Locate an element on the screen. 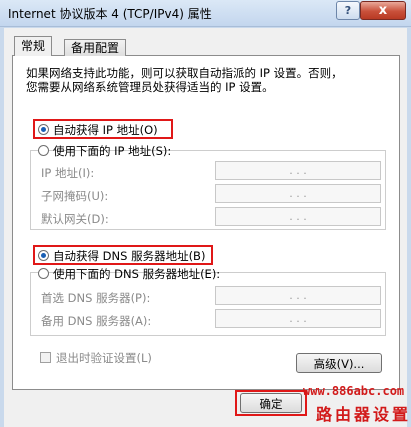 The width and height of the screenshot is (411, 427). manual-dns-label: 使用下面的 DNS 服务器地址(E): is located at coordinates (136, 274).